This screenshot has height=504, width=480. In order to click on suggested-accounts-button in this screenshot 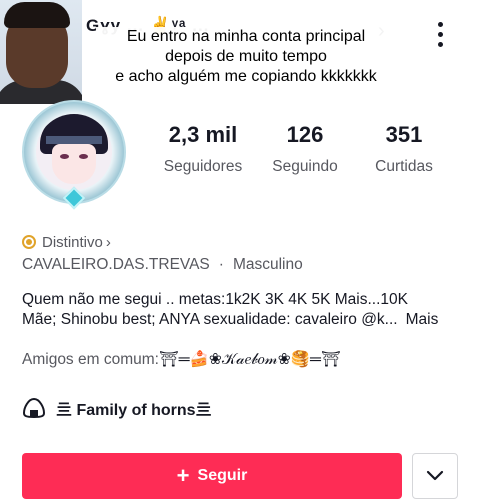, I will do `click(435, 476)`.